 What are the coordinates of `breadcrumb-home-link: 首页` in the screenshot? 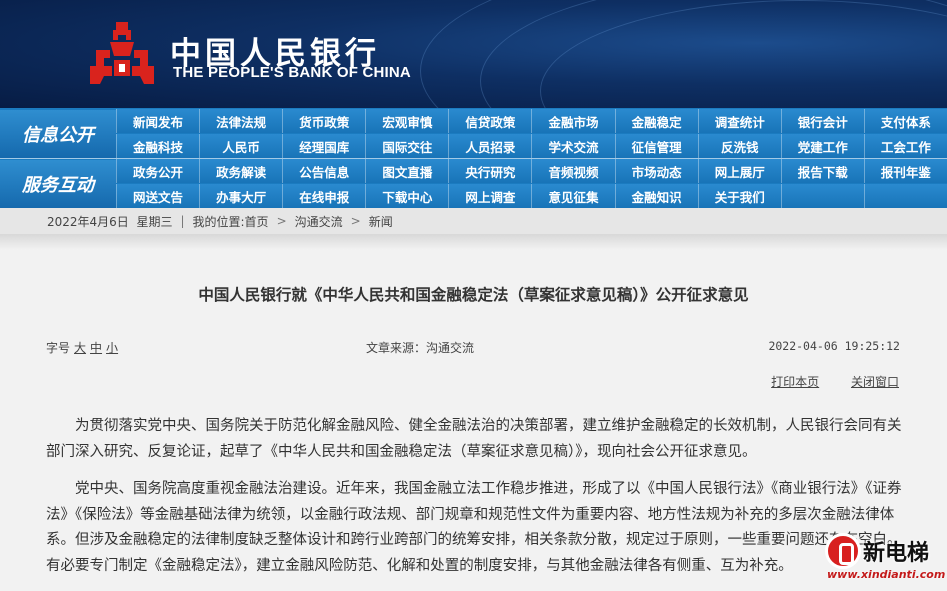 It's located at (257, 221).